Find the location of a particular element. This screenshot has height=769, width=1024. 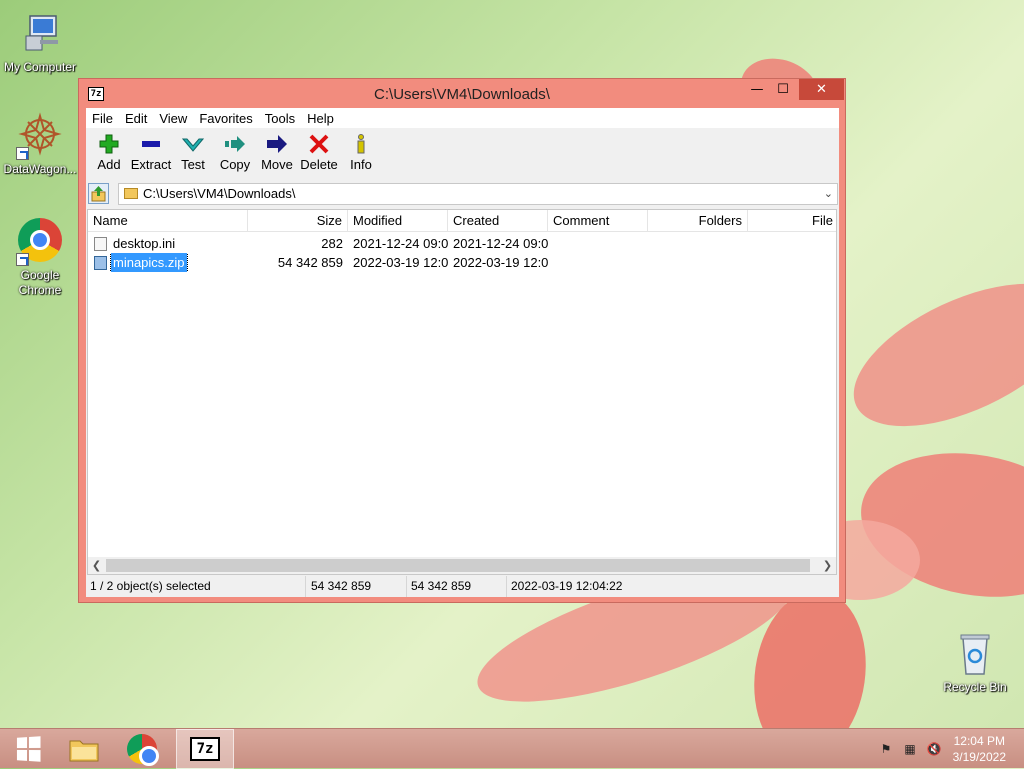

toolbar: Add Extract Test Copy Move Delete Info is located at coordinates (462, 154).